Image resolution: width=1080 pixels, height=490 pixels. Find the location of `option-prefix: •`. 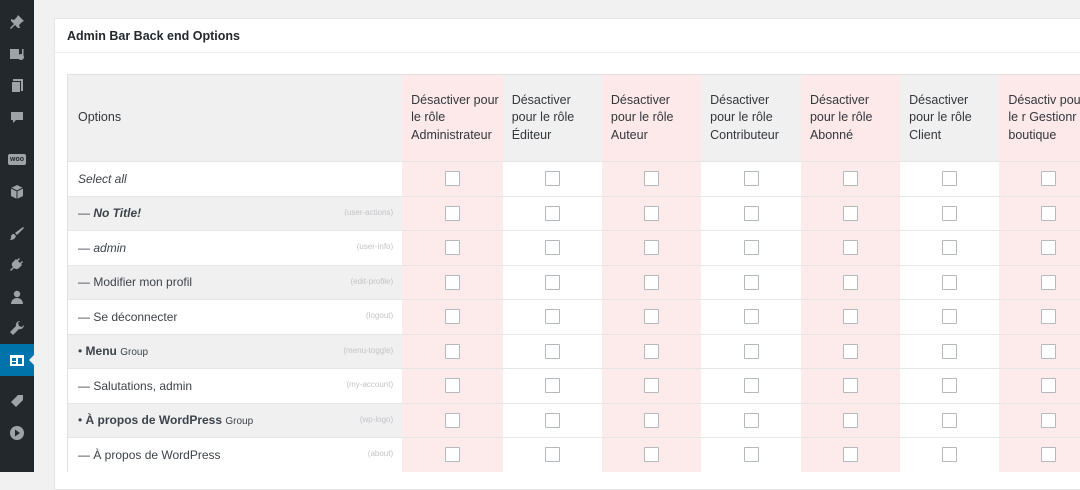

option-prefix: • is located at coordinates (82, 420).